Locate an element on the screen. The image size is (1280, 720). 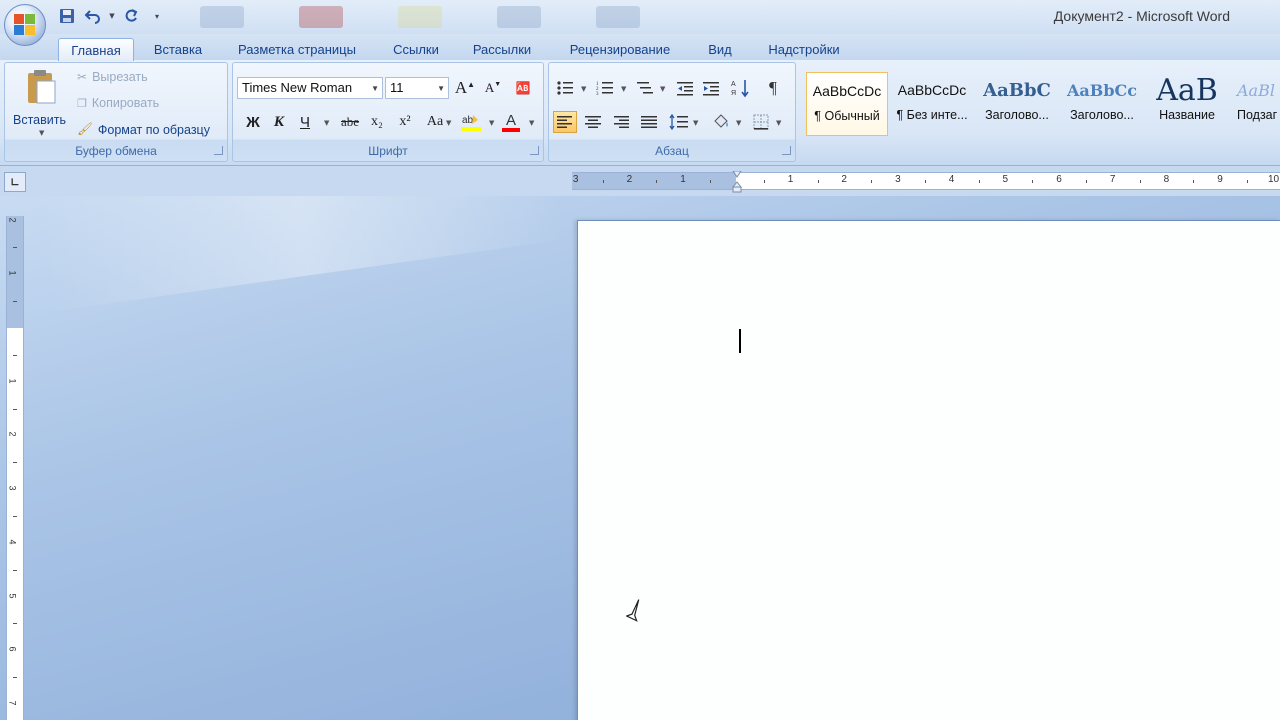
format-painter-label: Формат по образцу is located at coordinates (153, 129).